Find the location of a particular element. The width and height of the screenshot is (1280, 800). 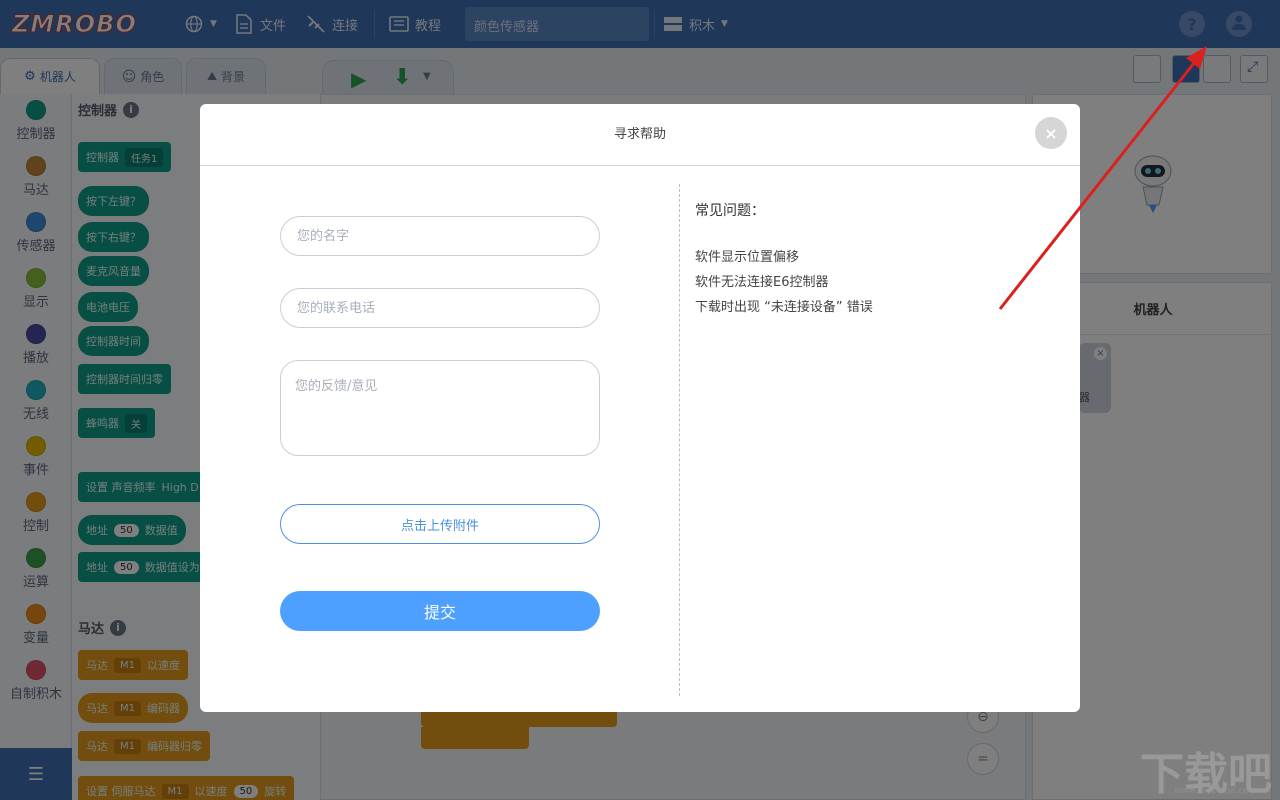

upload-attachment-button: 点击上传附件 is located at coordinates (440, 524).